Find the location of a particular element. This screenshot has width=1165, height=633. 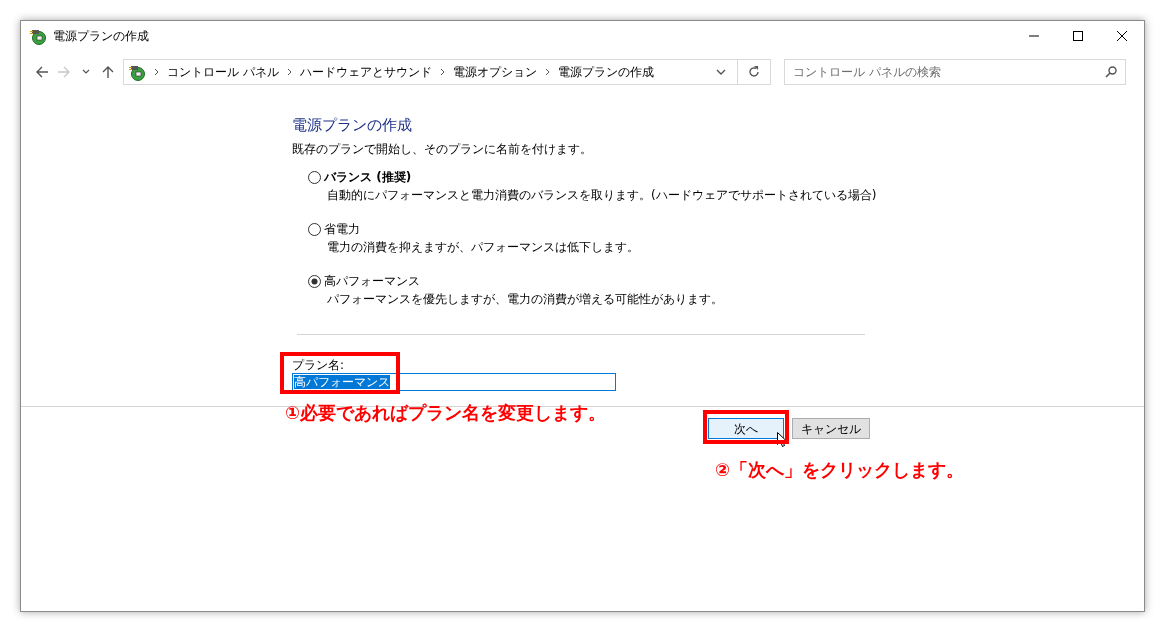

window-title: 電源プランの作成 is located at coordinates (101, 36).